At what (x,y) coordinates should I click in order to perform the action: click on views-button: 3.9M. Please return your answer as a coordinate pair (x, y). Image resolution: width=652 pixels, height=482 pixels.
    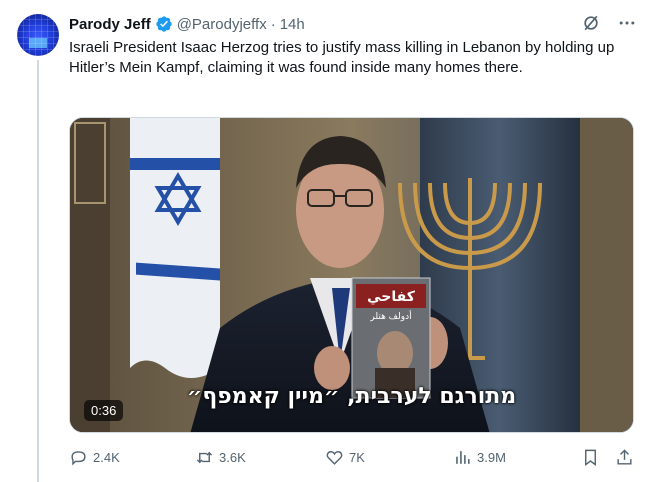
    Looking at the image, I should click on (479, 457).